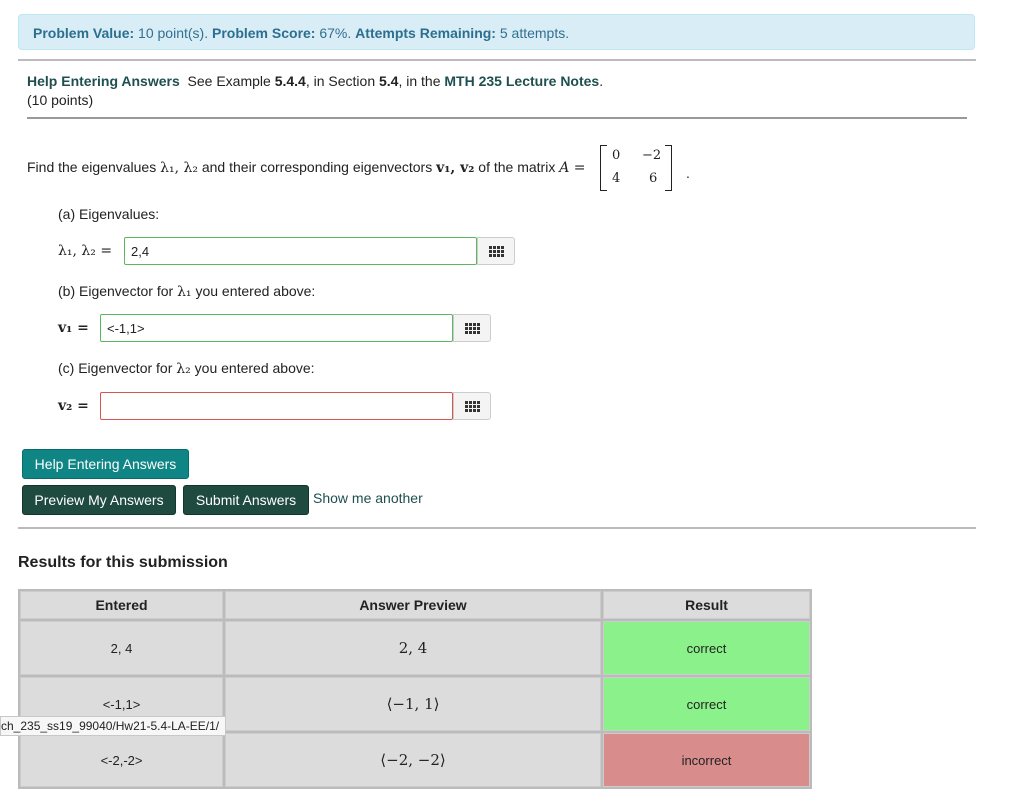 Image resolution: width=1024 pixels, height=789 pixels. I want to click on attempts-remaining-label: Attempts Remaining:, so click(425, 33).